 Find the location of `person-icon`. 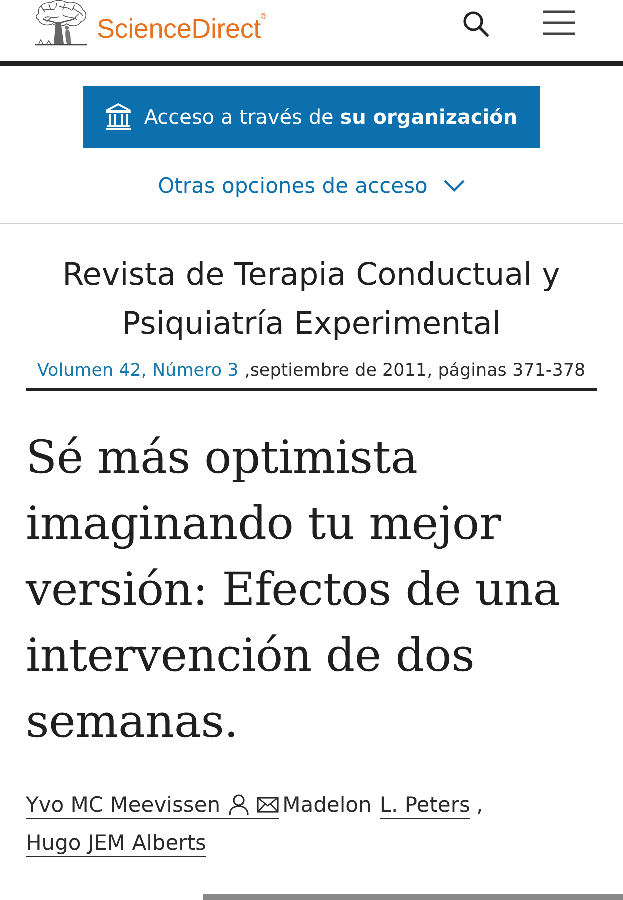

person-icon is located at coordinates (238, 805).